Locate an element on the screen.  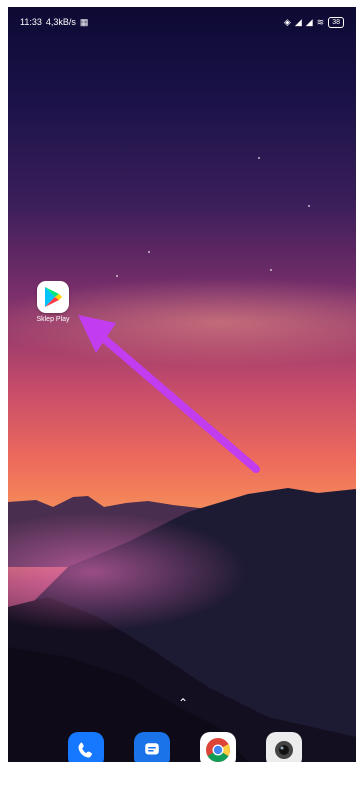
annotation-arrow is located at coordinates (169, 394).